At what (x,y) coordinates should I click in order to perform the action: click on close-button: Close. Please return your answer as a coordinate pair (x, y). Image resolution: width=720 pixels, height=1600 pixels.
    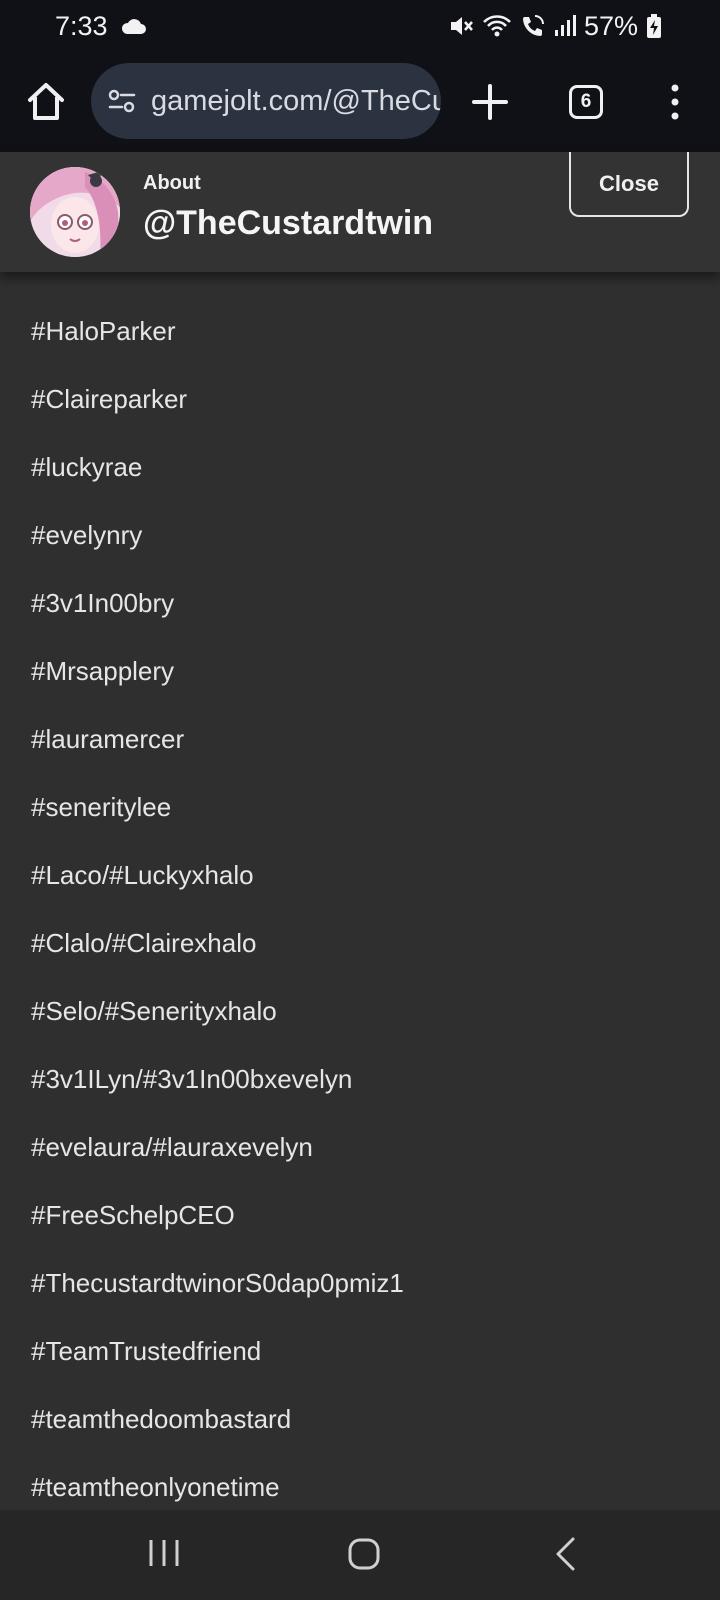
    Looking at the image, I should click on (629, 184).